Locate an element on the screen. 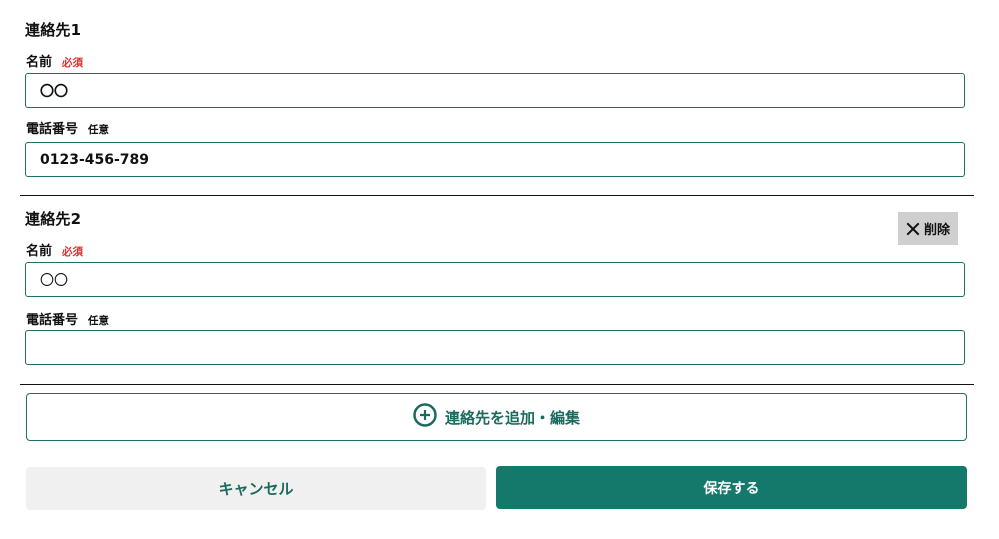 The image size is (999, 539). cancel-button: キャンセル is located at coordinates (256, 488).